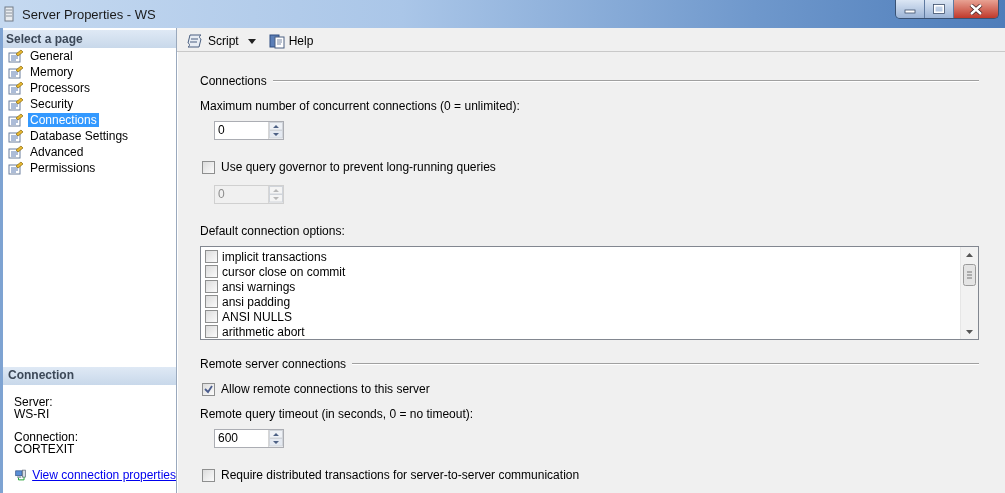 The height and width of the screenshot is (493, 1005). I want to click on page-list-item: Advanced, so click(57, 152).